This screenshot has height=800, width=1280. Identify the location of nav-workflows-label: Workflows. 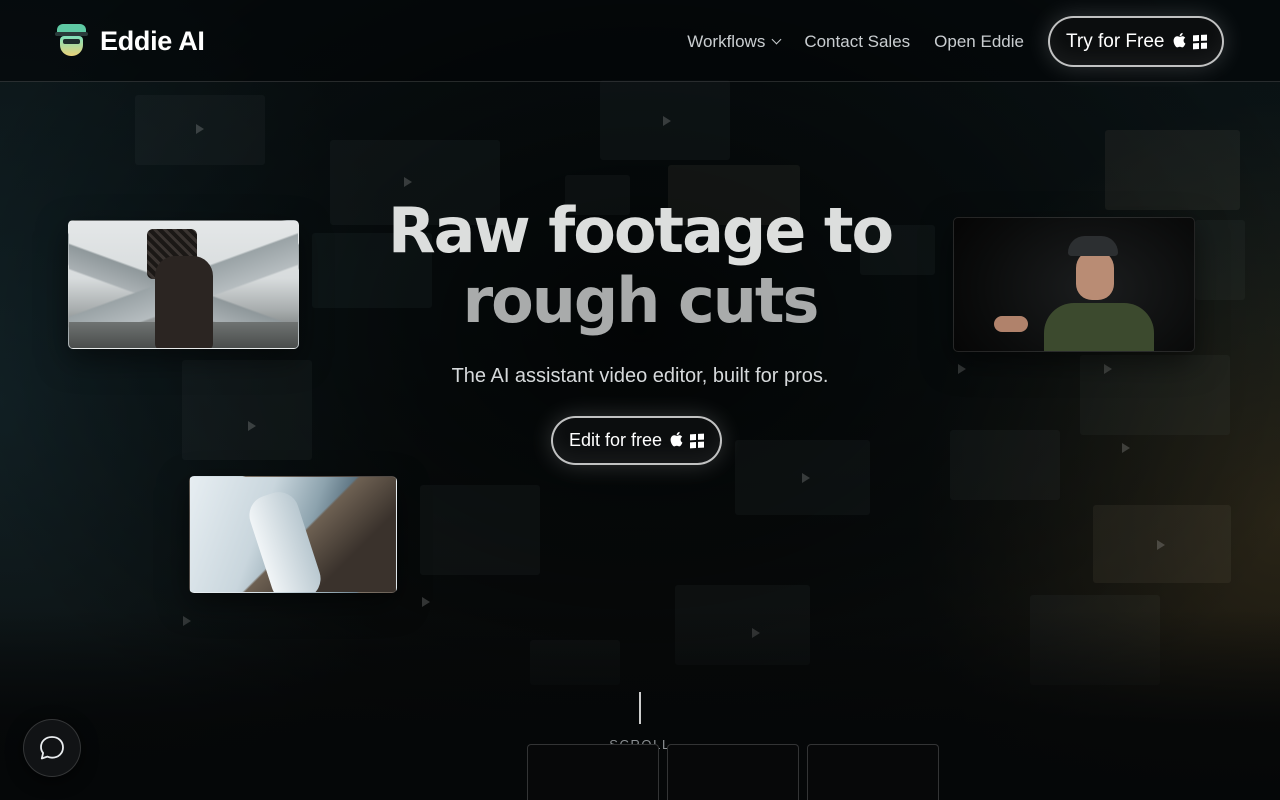
(726, 41).